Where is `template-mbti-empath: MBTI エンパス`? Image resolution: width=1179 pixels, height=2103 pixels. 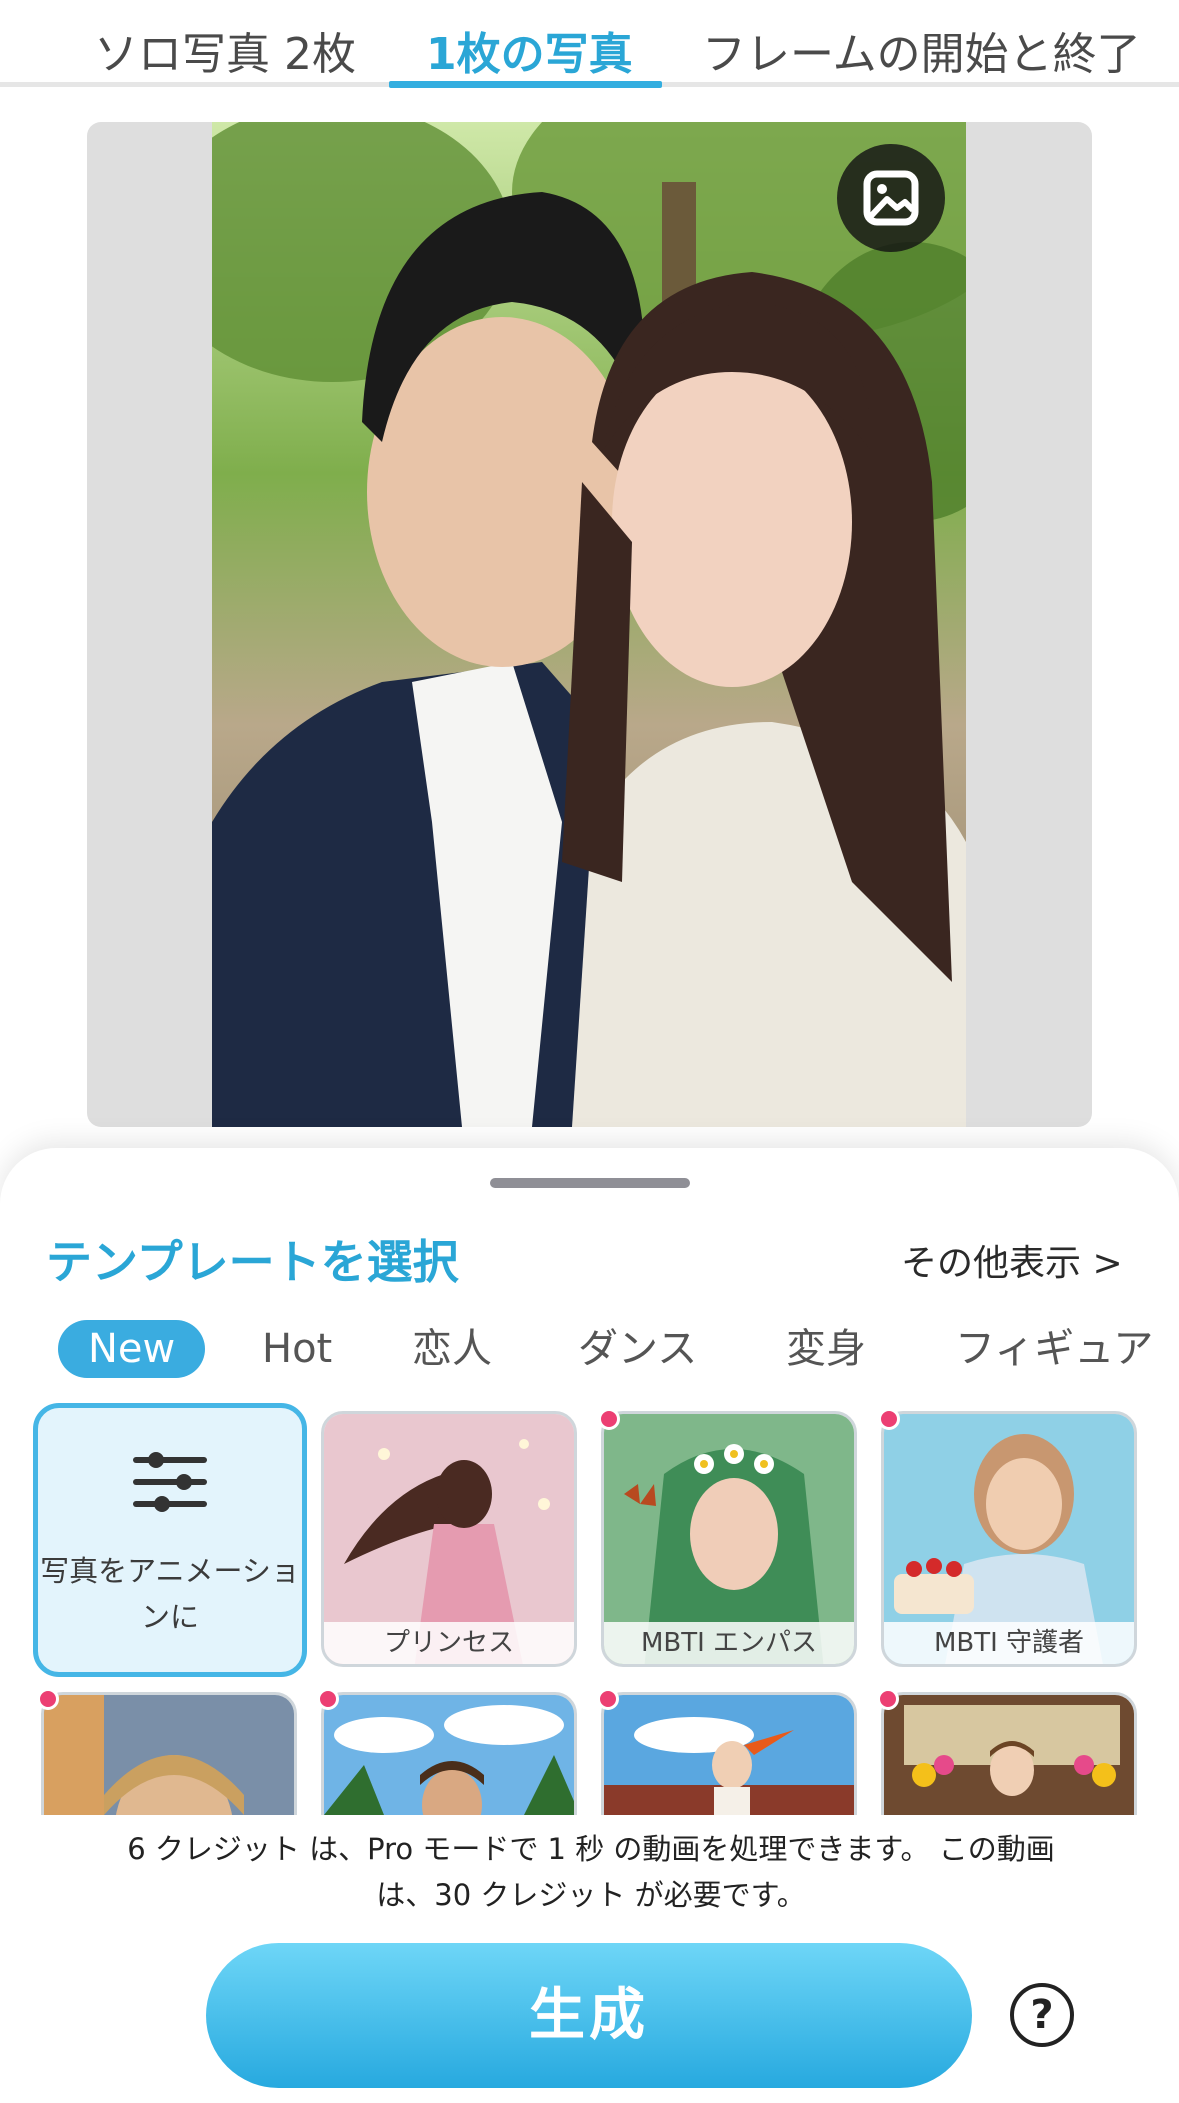 template-mbti-empath: MBTI エンパス is located at coordinates (729, 1539).